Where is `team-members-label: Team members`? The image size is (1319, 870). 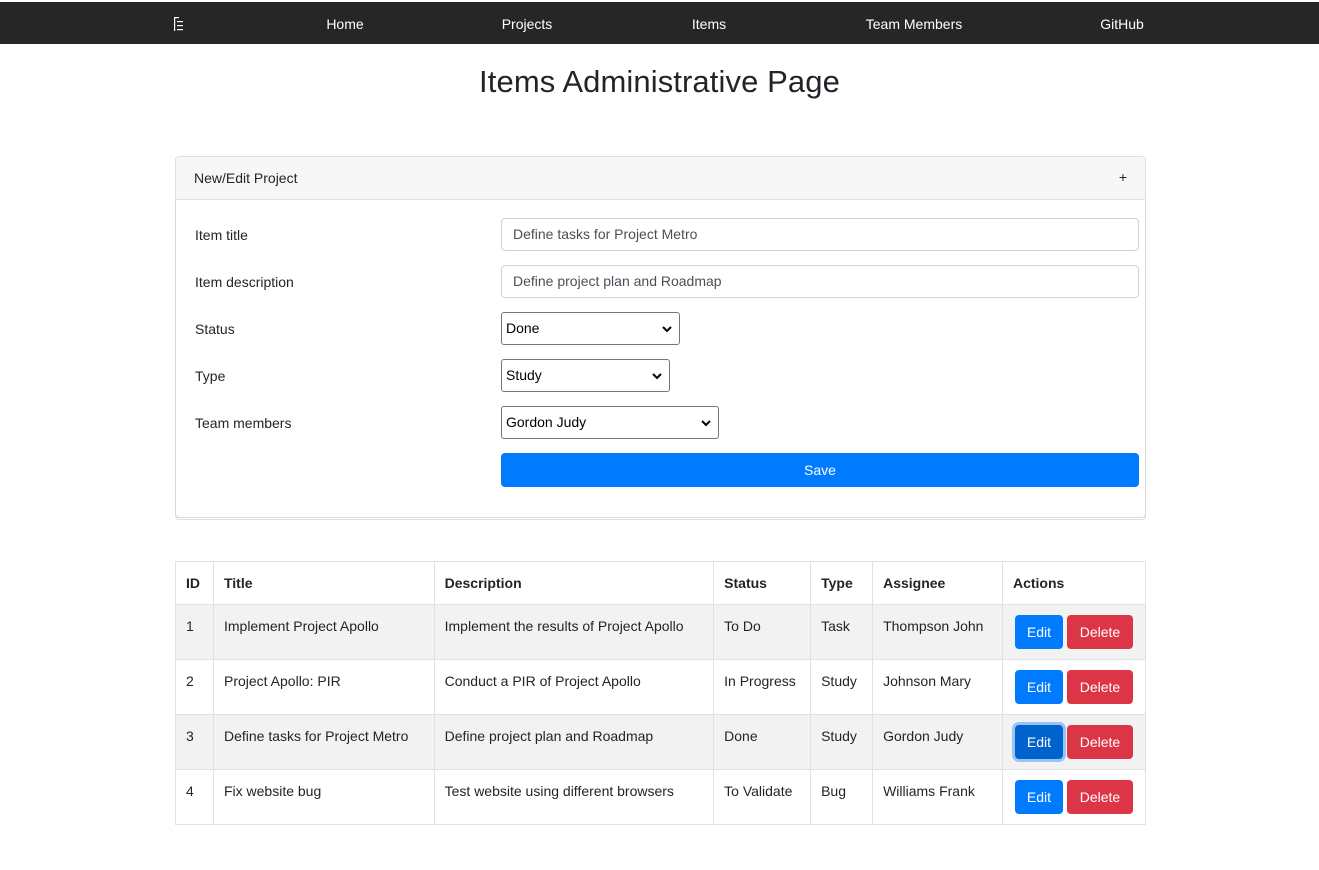 team-members-label: Team members is located at coordinates (243, 423).